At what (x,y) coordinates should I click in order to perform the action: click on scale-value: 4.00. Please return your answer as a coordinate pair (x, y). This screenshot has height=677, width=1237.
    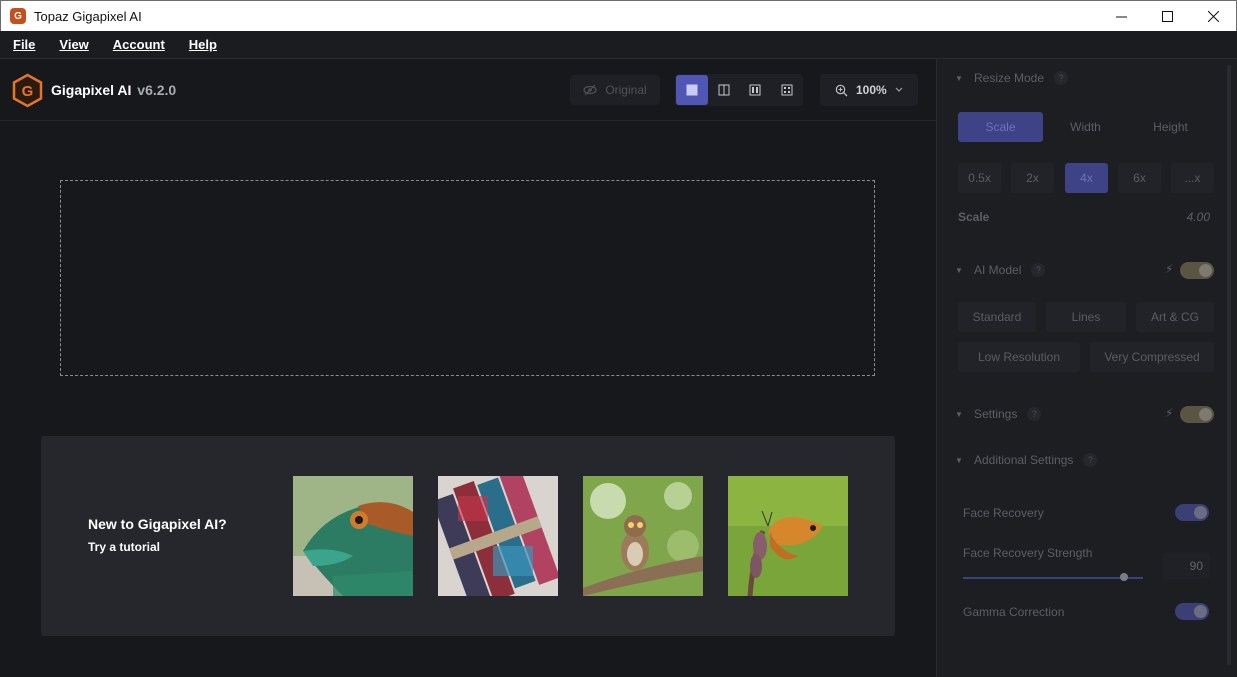
    Looking at the image, I should click on (1190, 217).